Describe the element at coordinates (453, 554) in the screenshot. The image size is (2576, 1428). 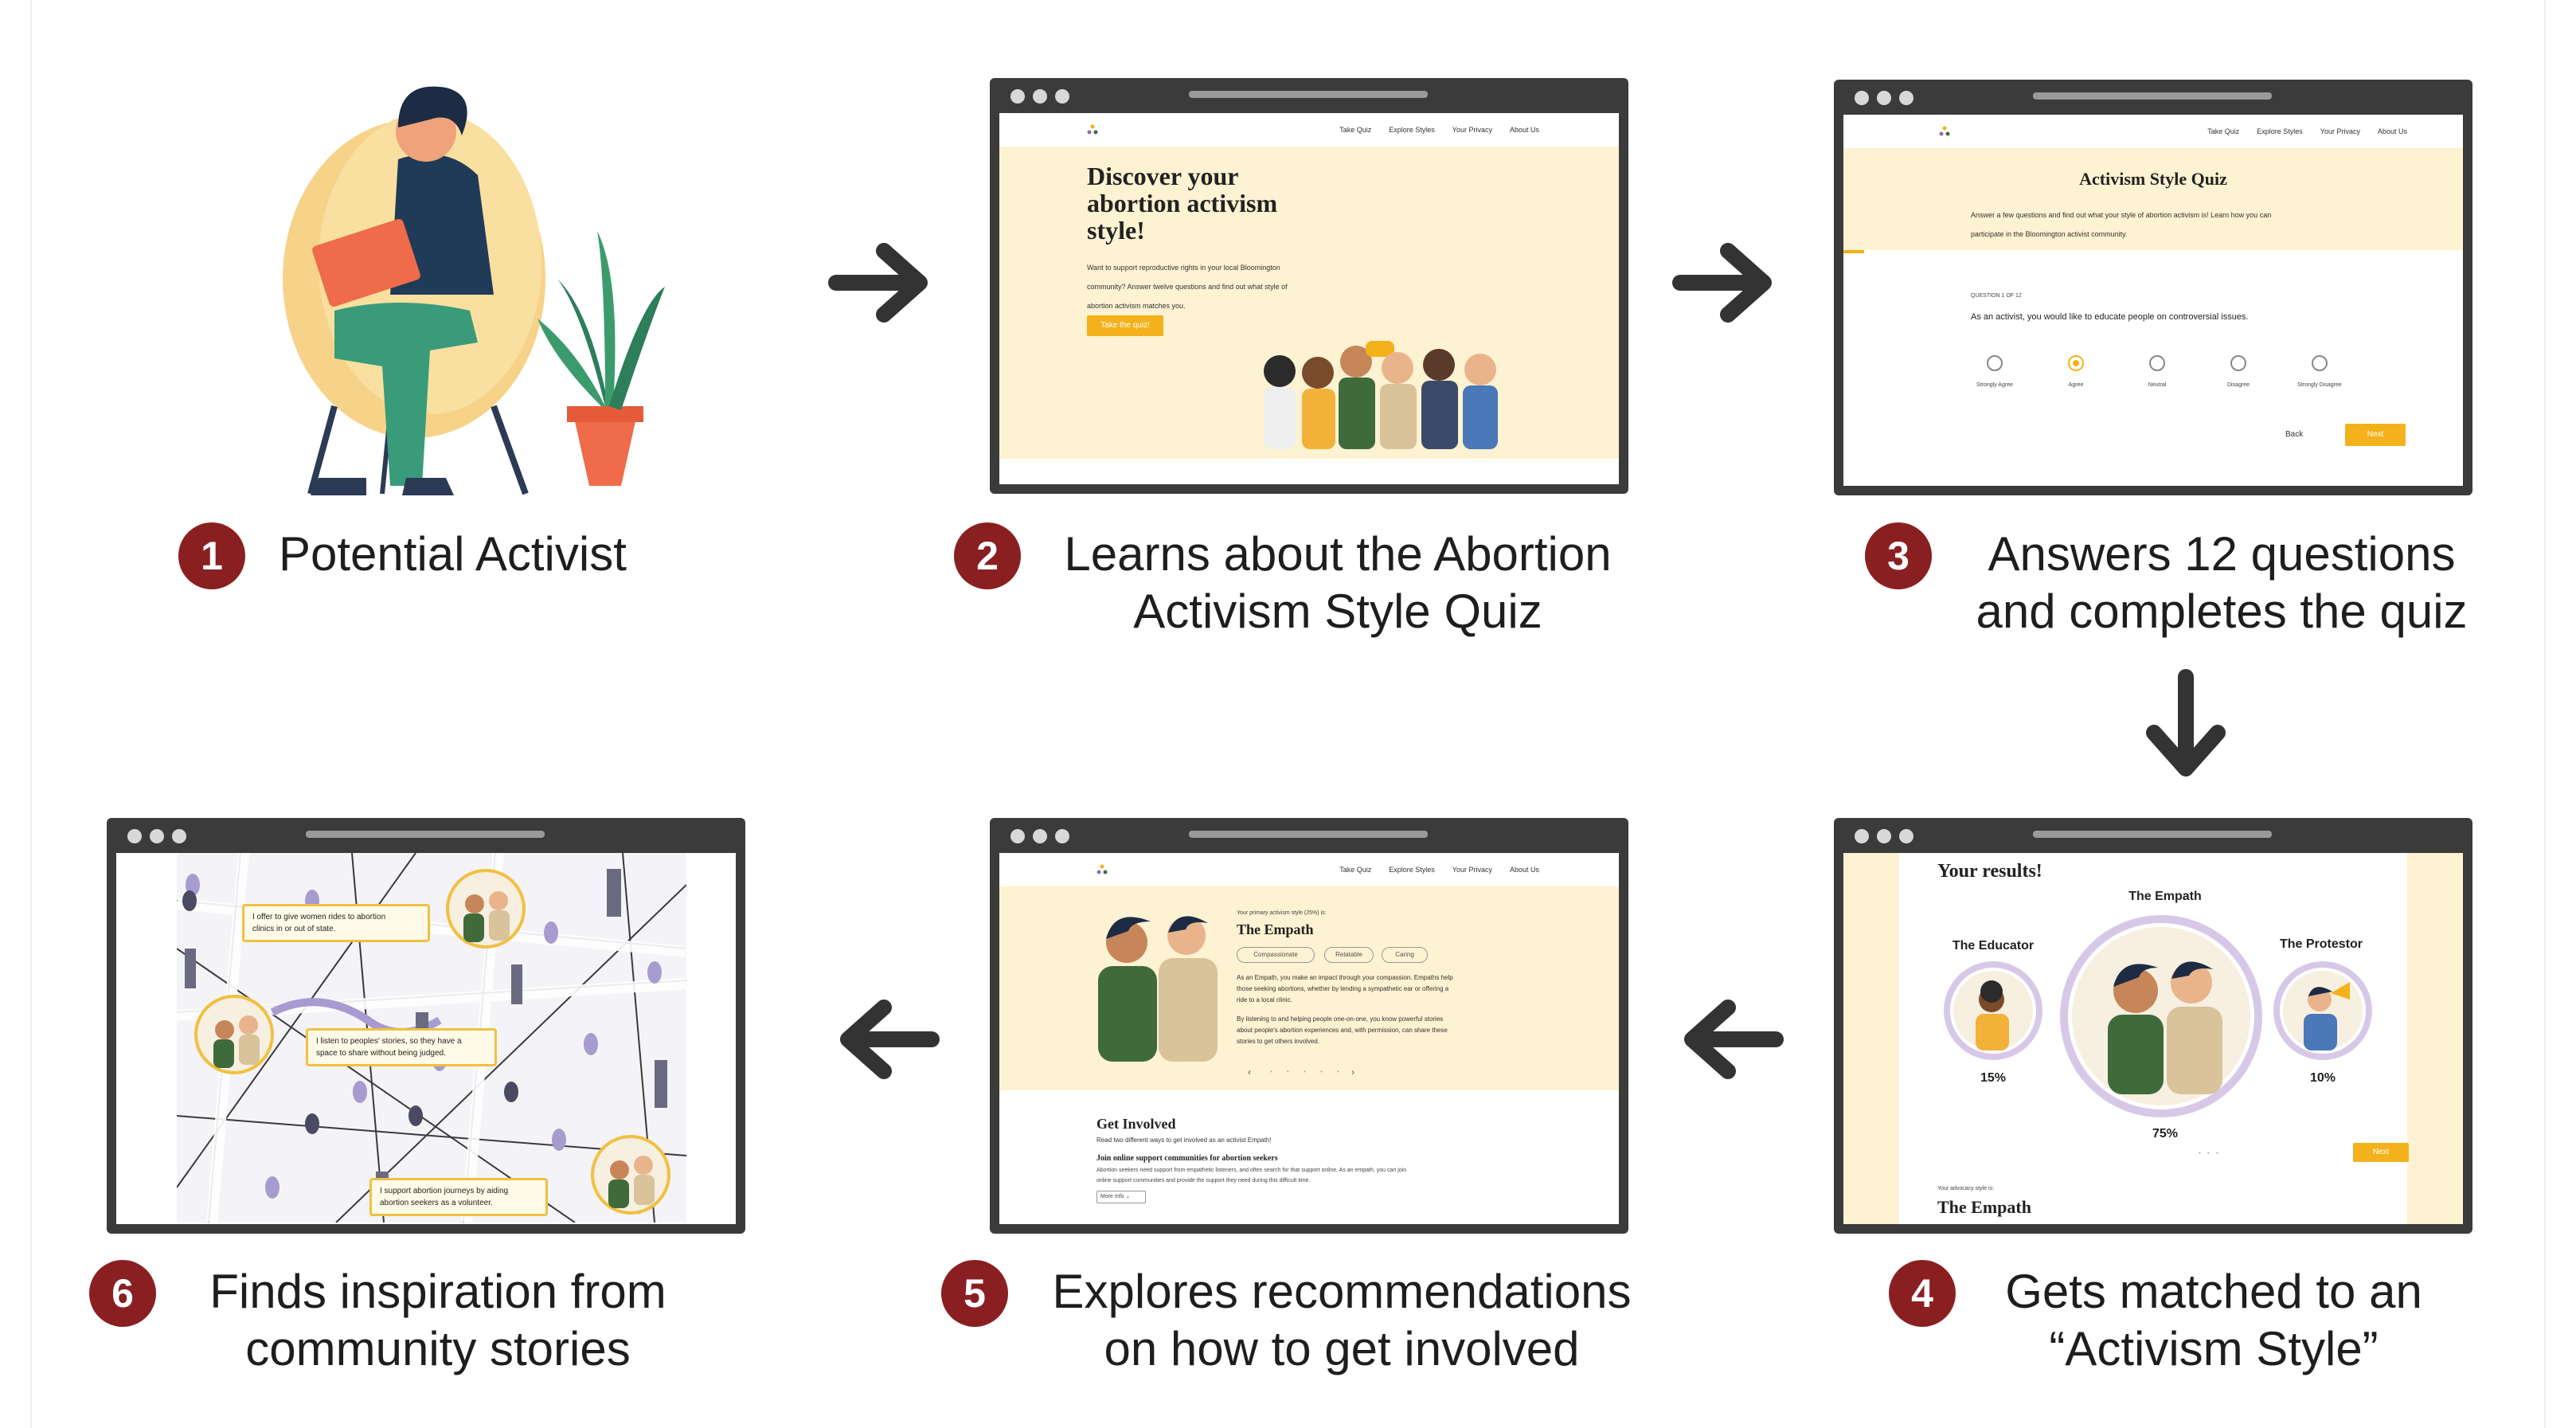
I see `step-1-caption: Potential Activist` at that location.